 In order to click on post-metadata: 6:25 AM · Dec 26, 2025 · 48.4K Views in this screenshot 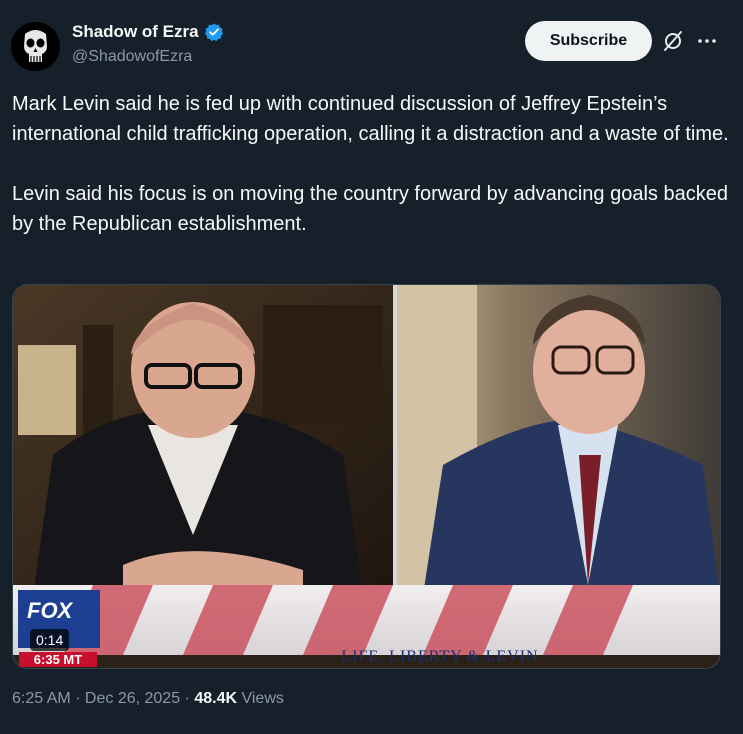, I will do `click(148, 698)`.